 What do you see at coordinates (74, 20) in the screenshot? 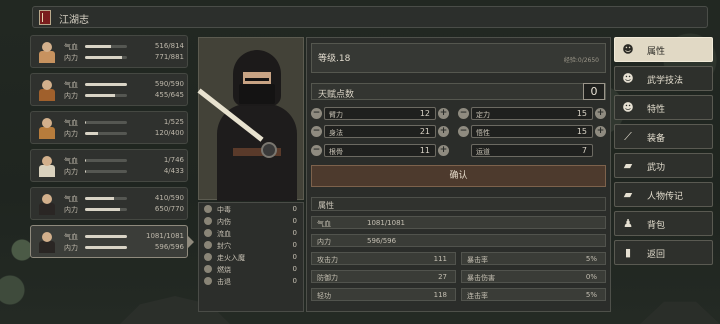
I see `page-title: 江湖志` at bounding box center [74, 20].